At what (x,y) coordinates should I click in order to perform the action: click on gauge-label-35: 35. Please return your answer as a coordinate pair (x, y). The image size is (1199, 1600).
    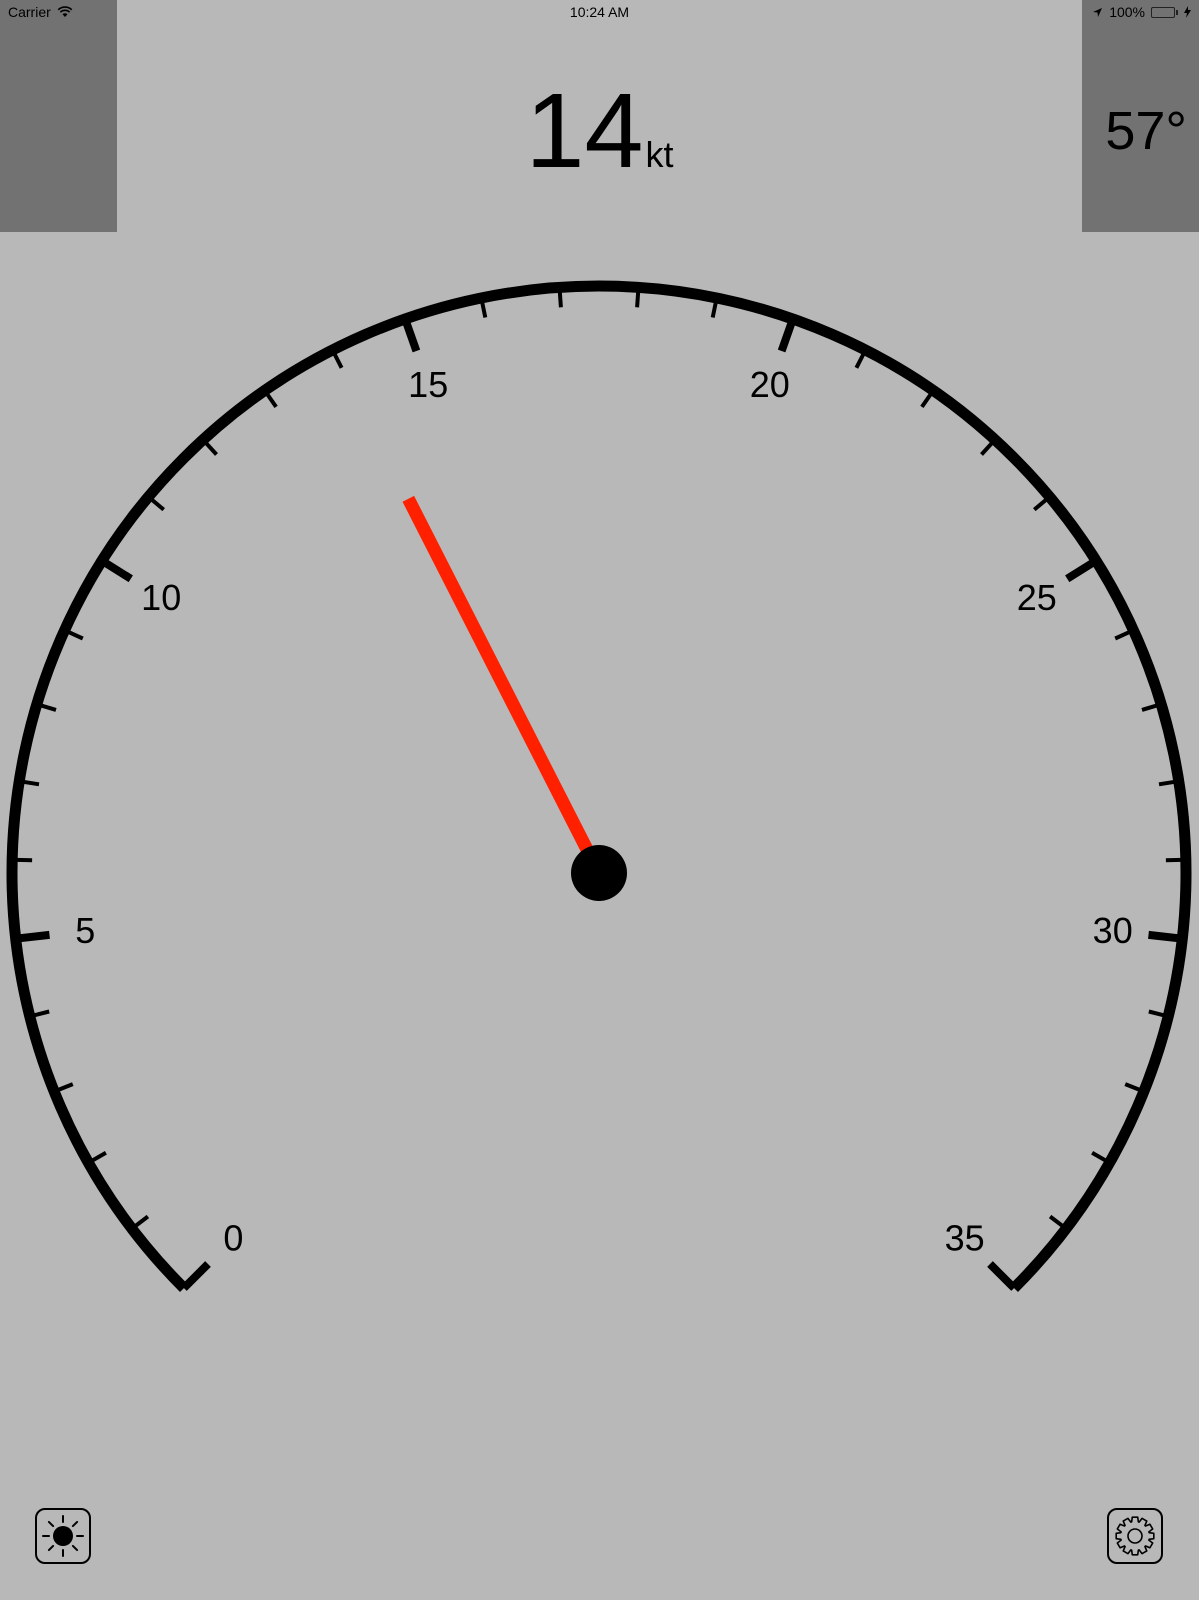
    Looking at the image, I should click on (965, 1238).